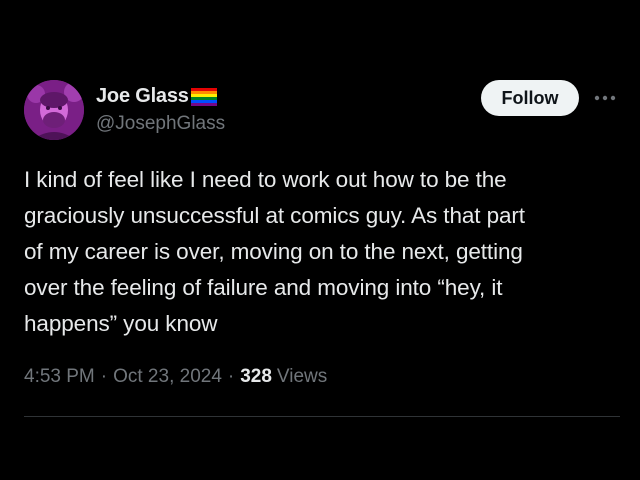 Image resolution: width=640 pixels, height=480 pixels. Describe the element at coordinates (256, 376) in the screenshot. I see `views-count: 328` at that location.